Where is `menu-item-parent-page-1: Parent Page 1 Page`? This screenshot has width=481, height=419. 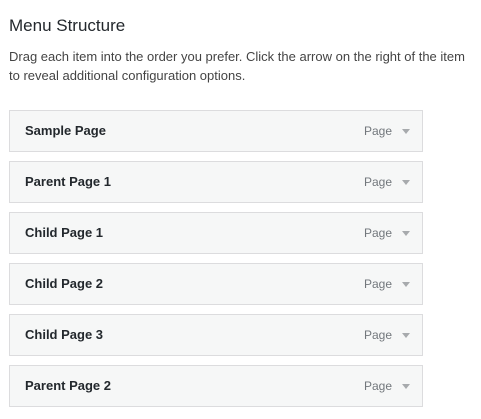
menu-item-parent-page-1: Parent Page 1 Page is located at coordinates (216, 182).